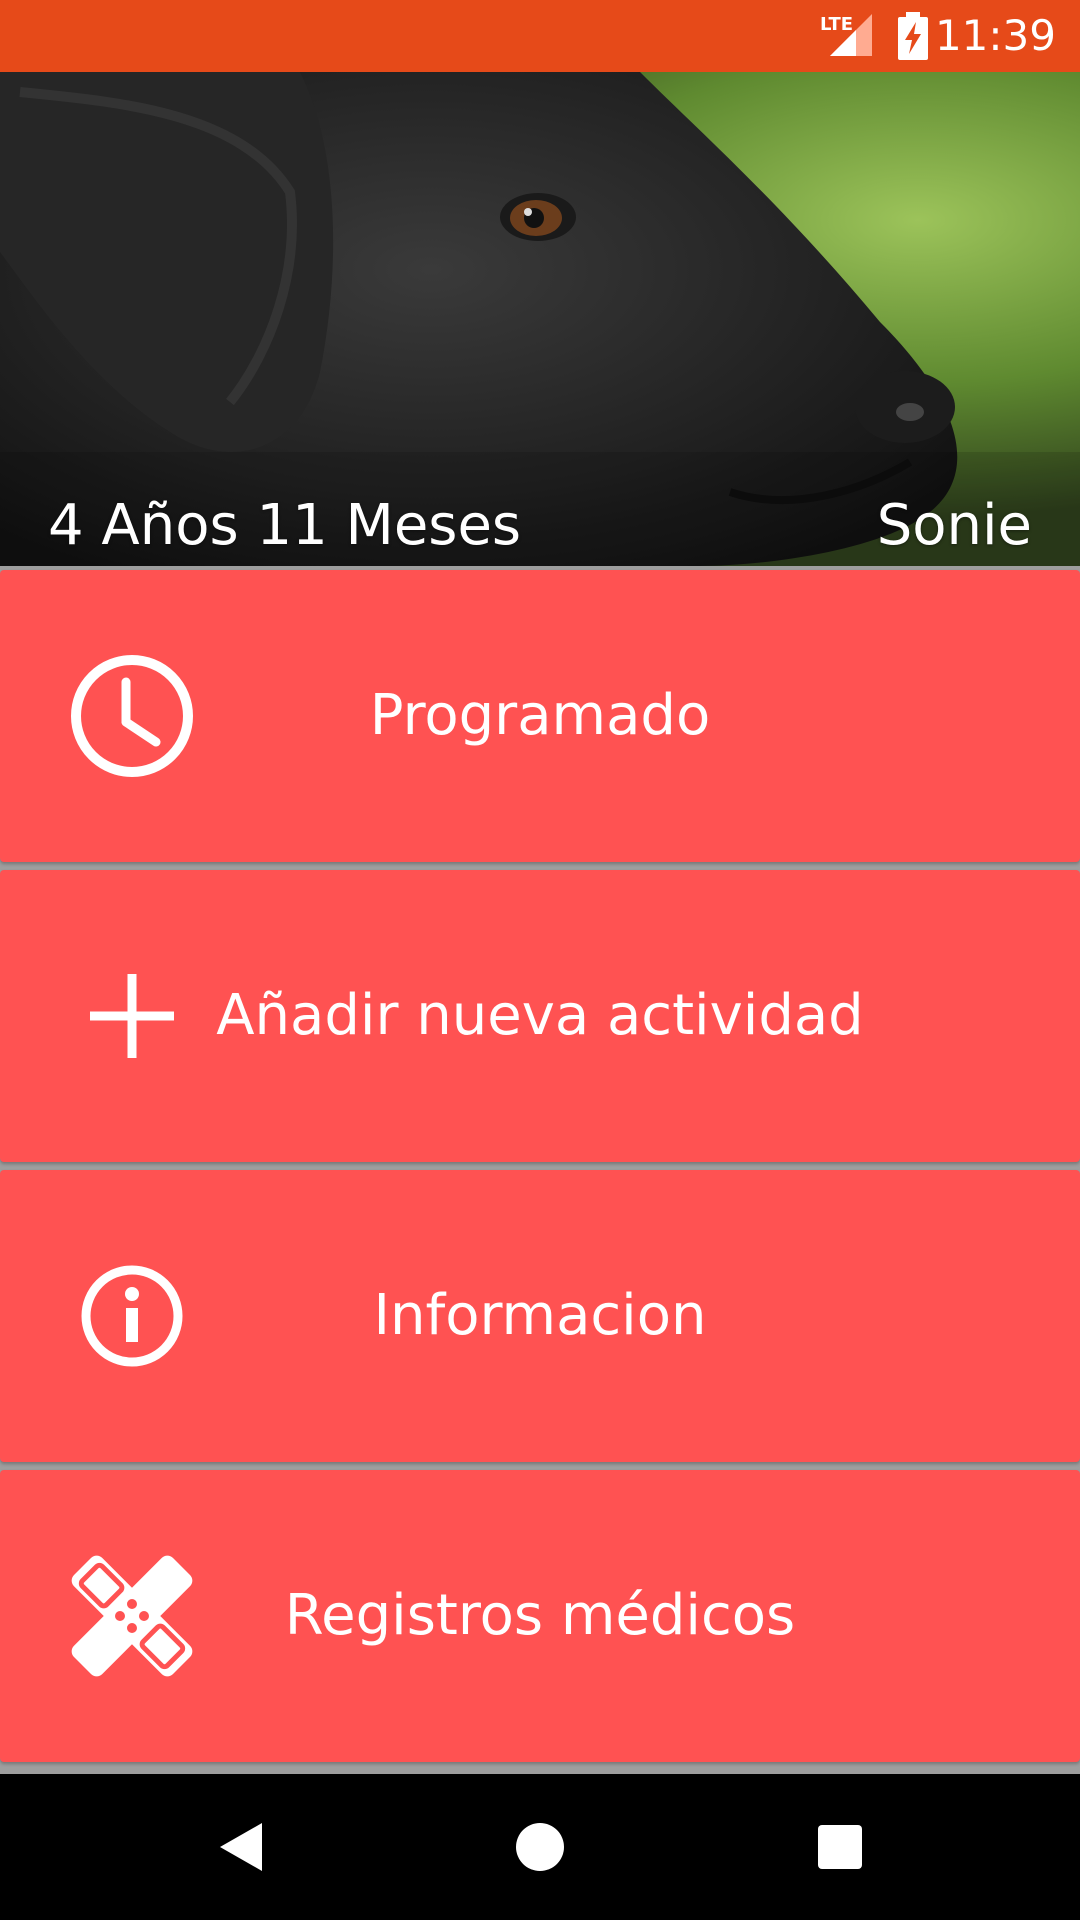 The height and width of the screenshot is (1920, 1080). I want to click on status-bar: LTE 11:39, so click(540, 36).